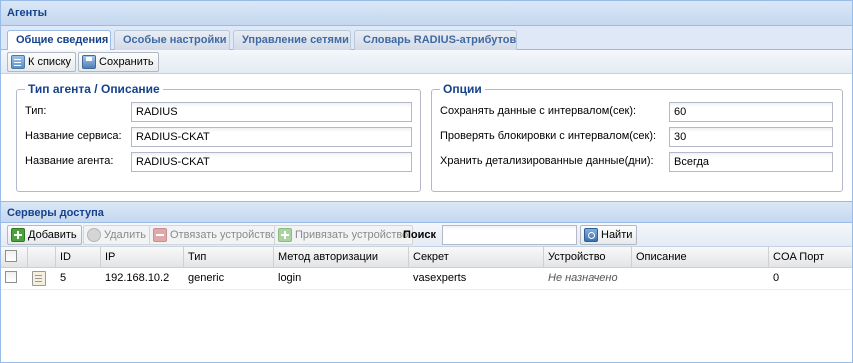 This screenshot has height=363, width=853. I want to click on delete-label: Удалить, so click(125, 235).